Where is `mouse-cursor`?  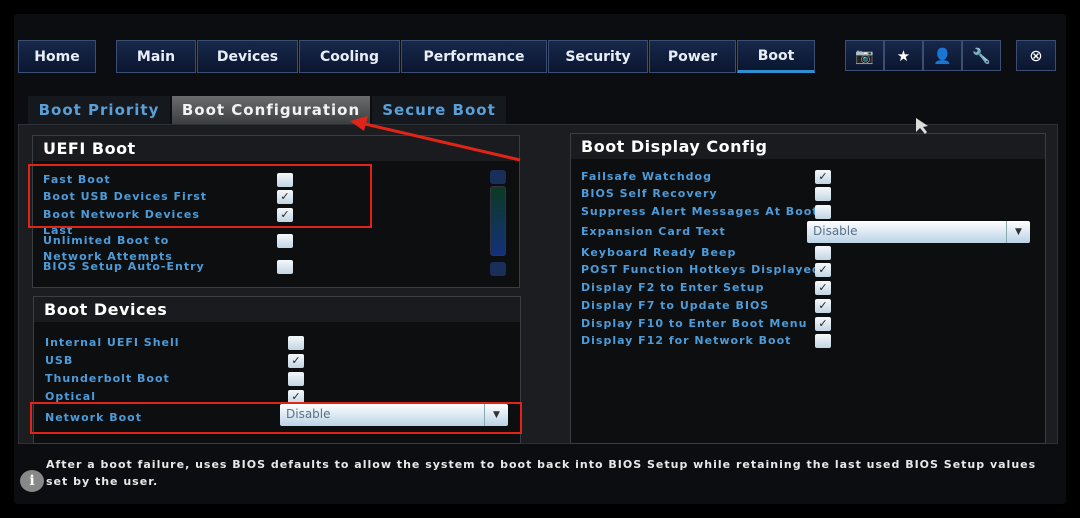 mouse-cursor is located at coordinates (922, 126).